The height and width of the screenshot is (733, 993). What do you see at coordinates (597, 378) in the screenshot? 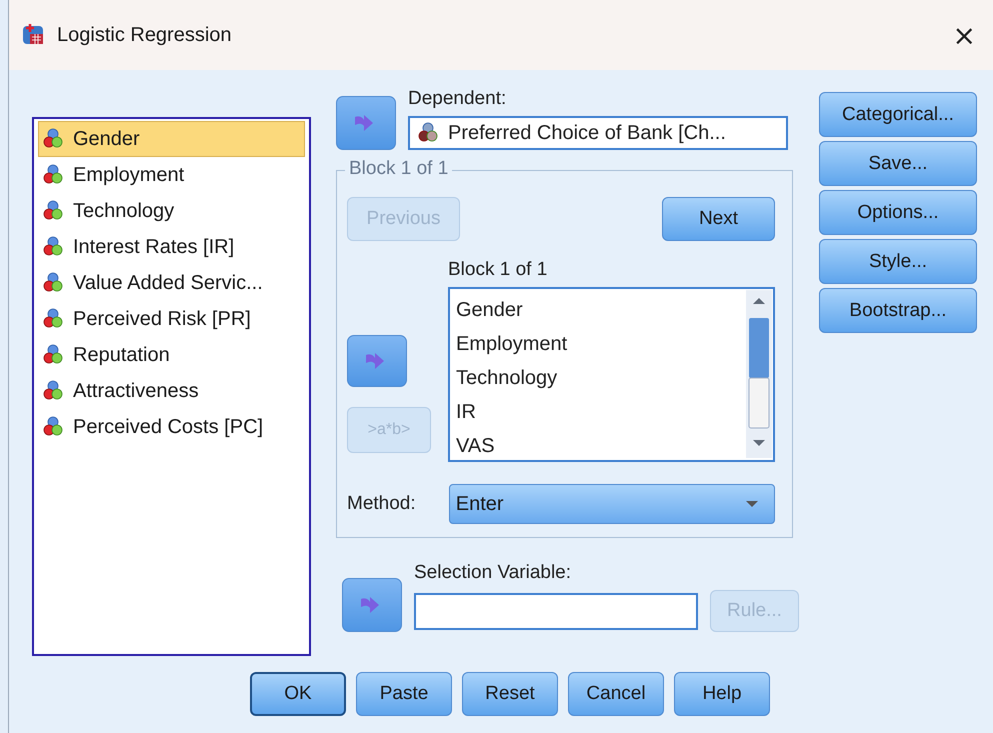
I see `covariate-item: Technology` at bounding box center [597, 378].